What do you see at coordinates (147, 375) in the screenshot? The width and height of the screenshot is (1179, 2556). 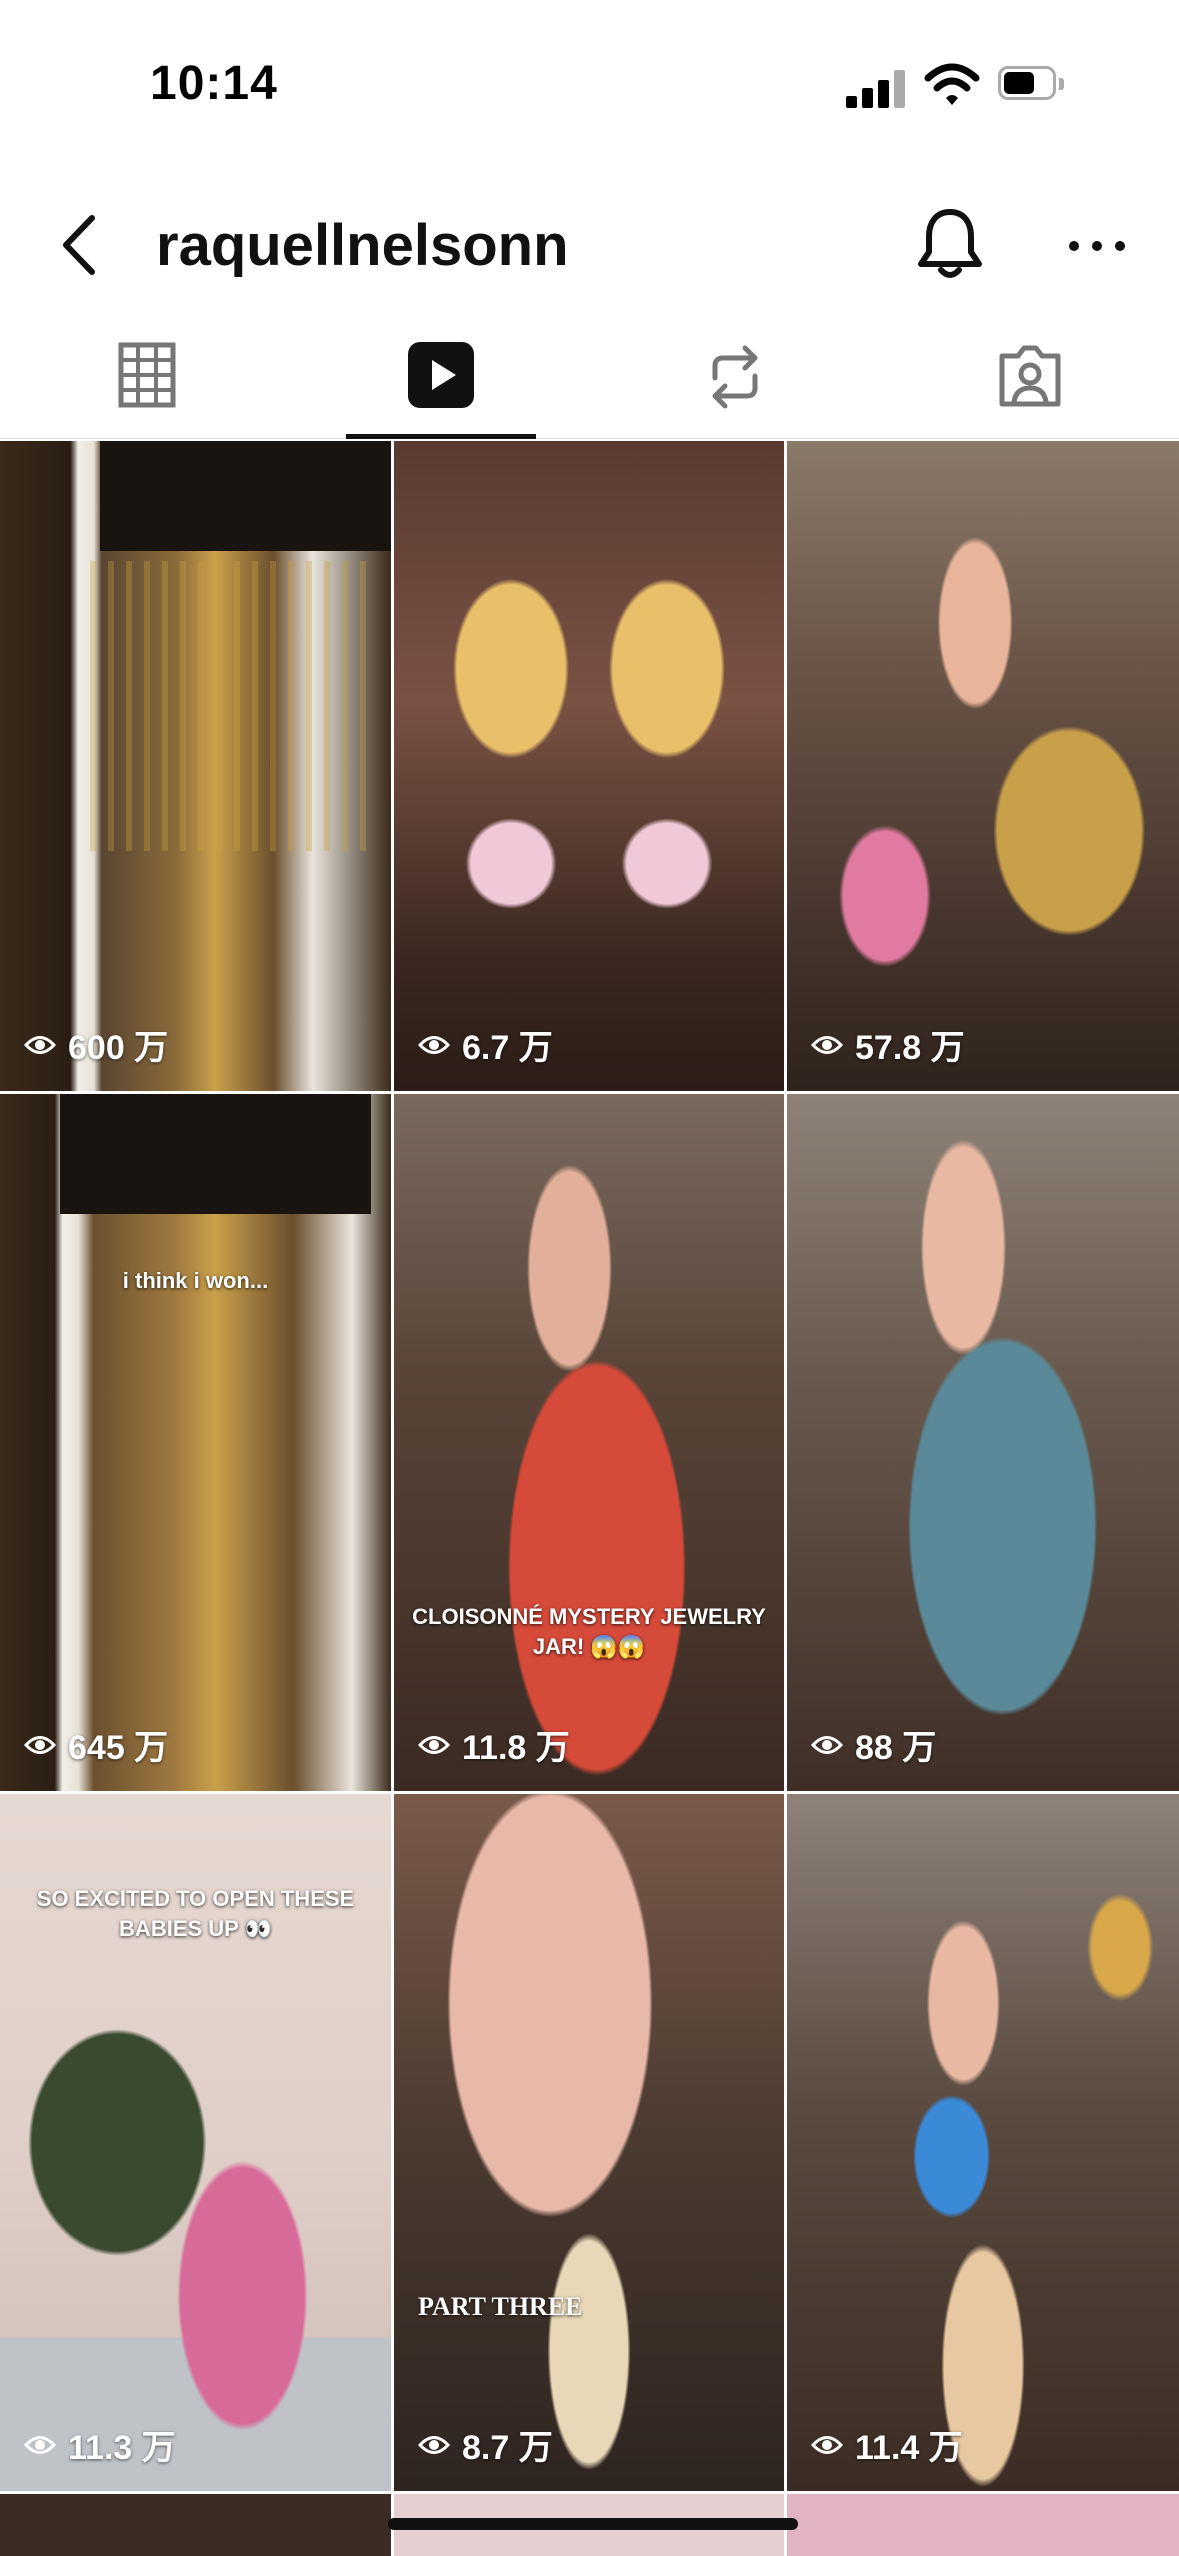 I see `grid-icon` at bounding box center [147, 375].